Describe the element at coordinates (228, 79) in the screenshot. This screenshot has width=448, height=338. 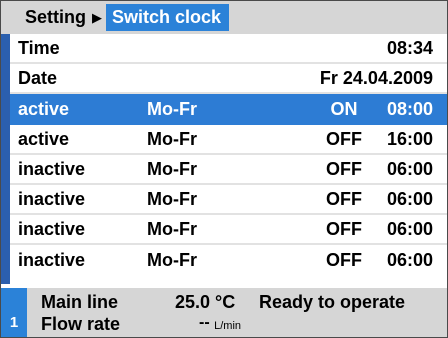
I see `date-row: Date Fr 24.04.2009` at that location.